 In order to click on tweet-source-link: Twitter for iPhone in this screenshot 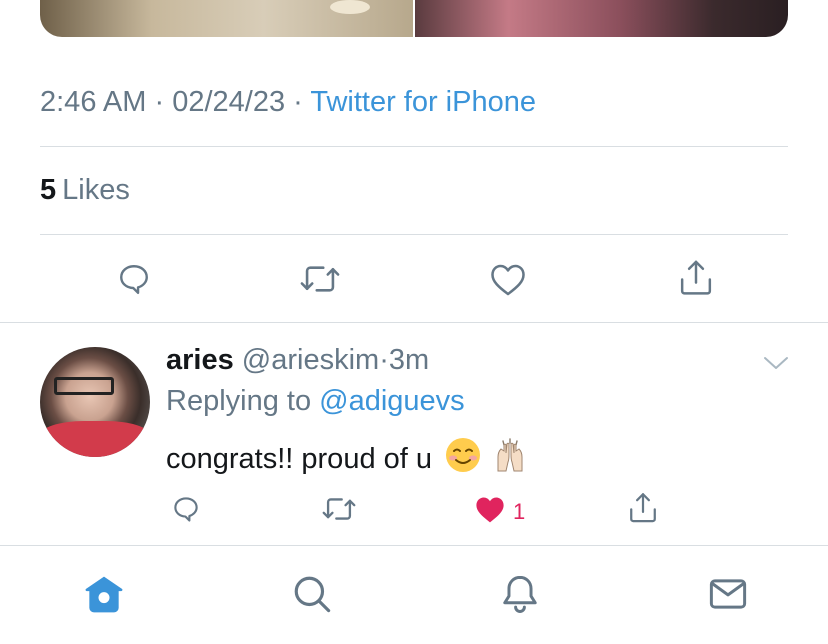, I will do `click(423, 102)`.